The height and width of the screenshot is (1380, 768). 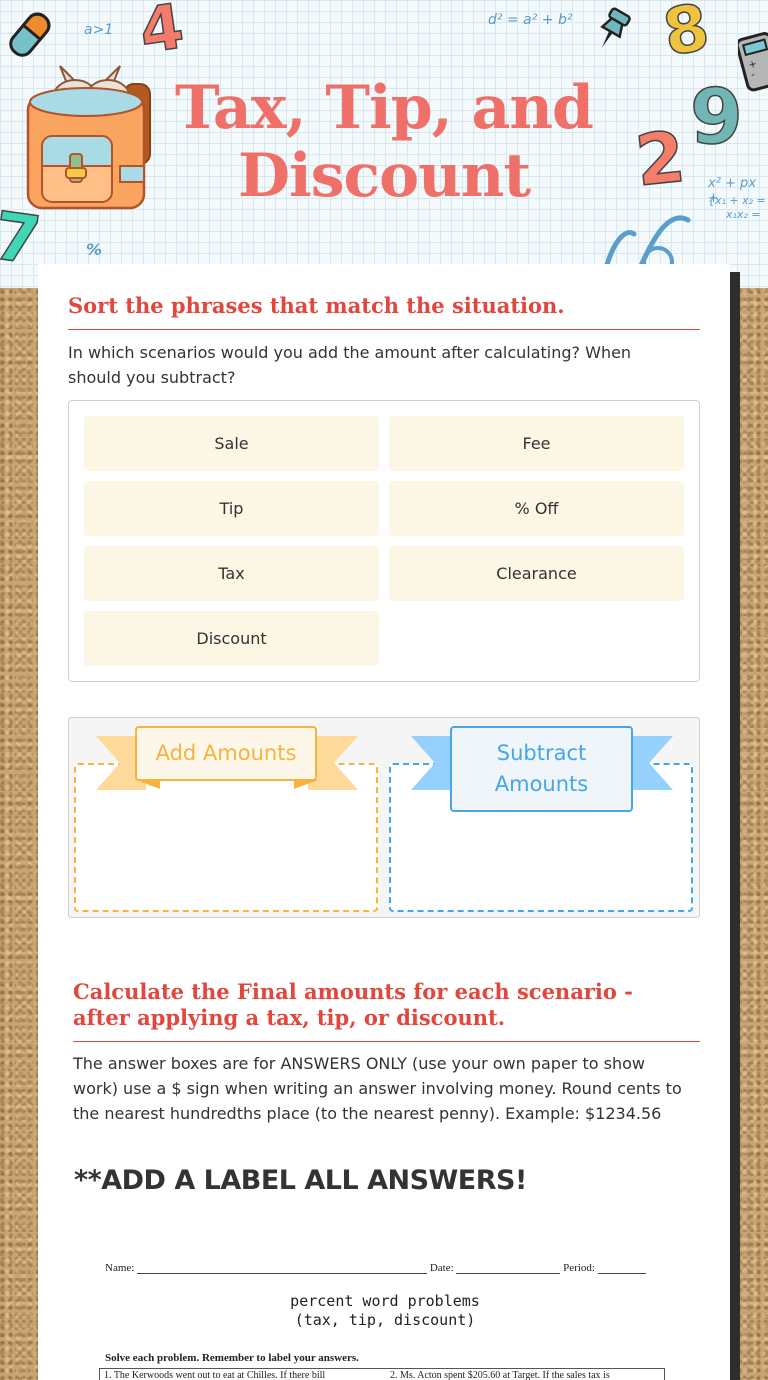 I want to click on digit-8-decoration: 8, so click(x=686, y=36).